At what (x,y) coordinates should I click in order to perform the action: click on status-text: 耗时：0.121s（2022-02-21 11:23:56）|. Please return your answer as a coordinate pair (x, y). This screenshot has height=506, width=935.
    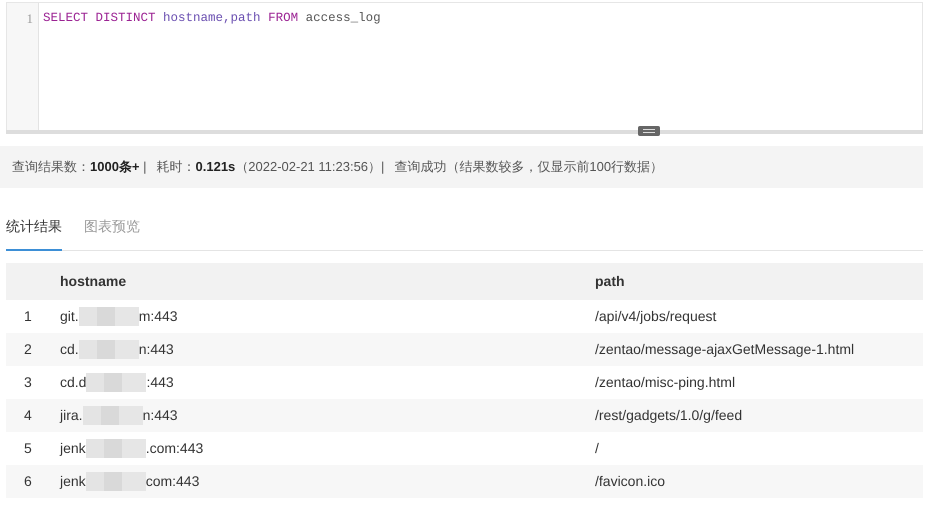
    Looking at the image, I should click on (270, 167).